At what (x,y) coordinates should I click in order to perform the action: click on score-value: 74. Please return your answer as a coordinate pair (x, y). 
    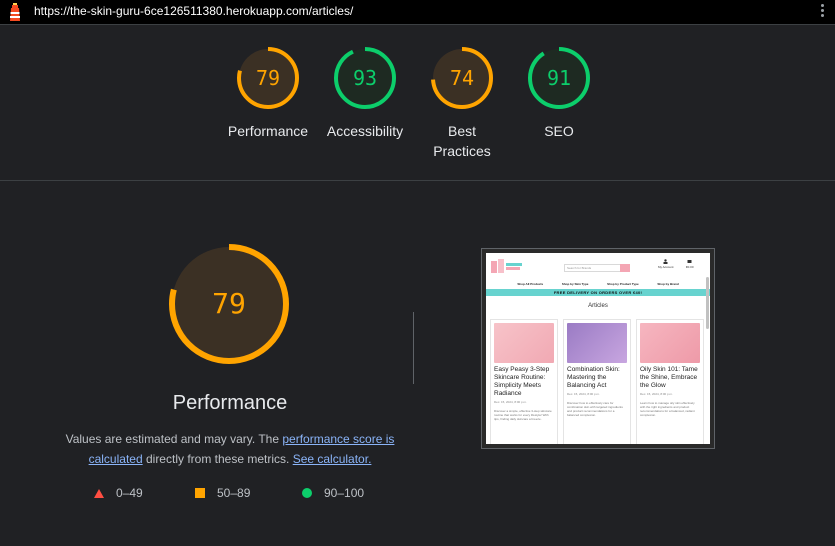
    Looking at the image, I should click on (462, 78).